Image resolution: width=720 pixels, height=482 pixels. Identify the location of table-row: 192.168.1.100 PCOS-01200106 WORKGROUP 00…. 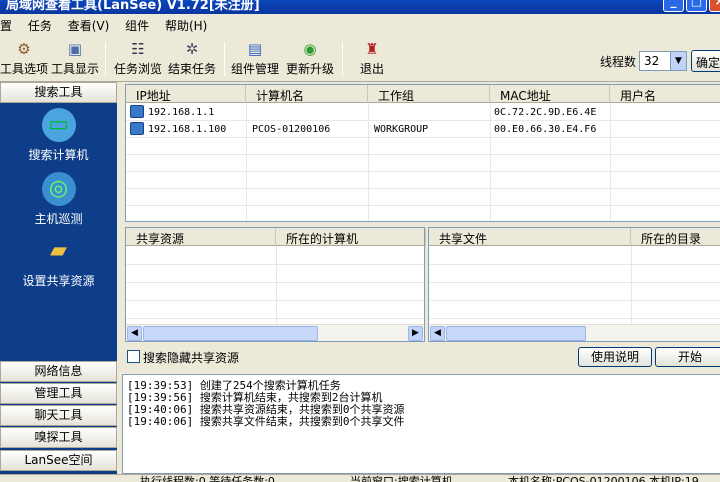
(423, 129).